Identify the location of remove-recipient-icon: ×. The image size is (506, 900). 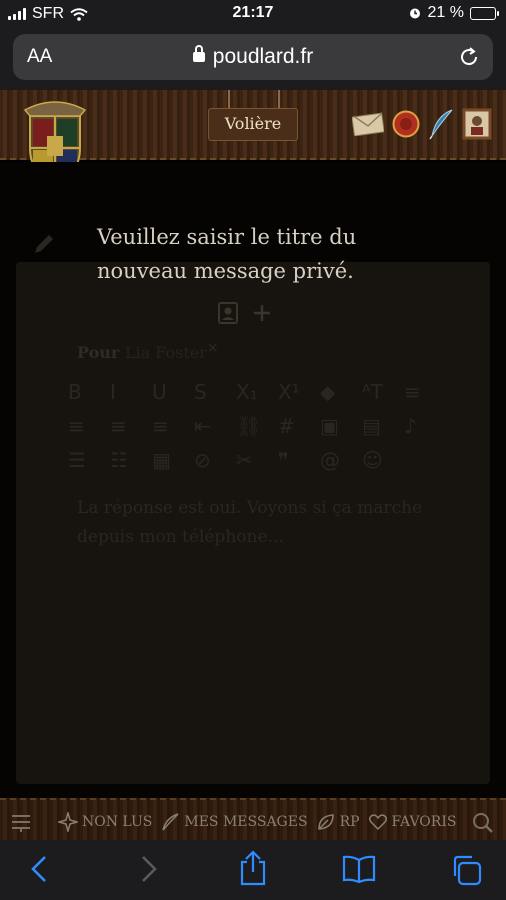
(213, 348).